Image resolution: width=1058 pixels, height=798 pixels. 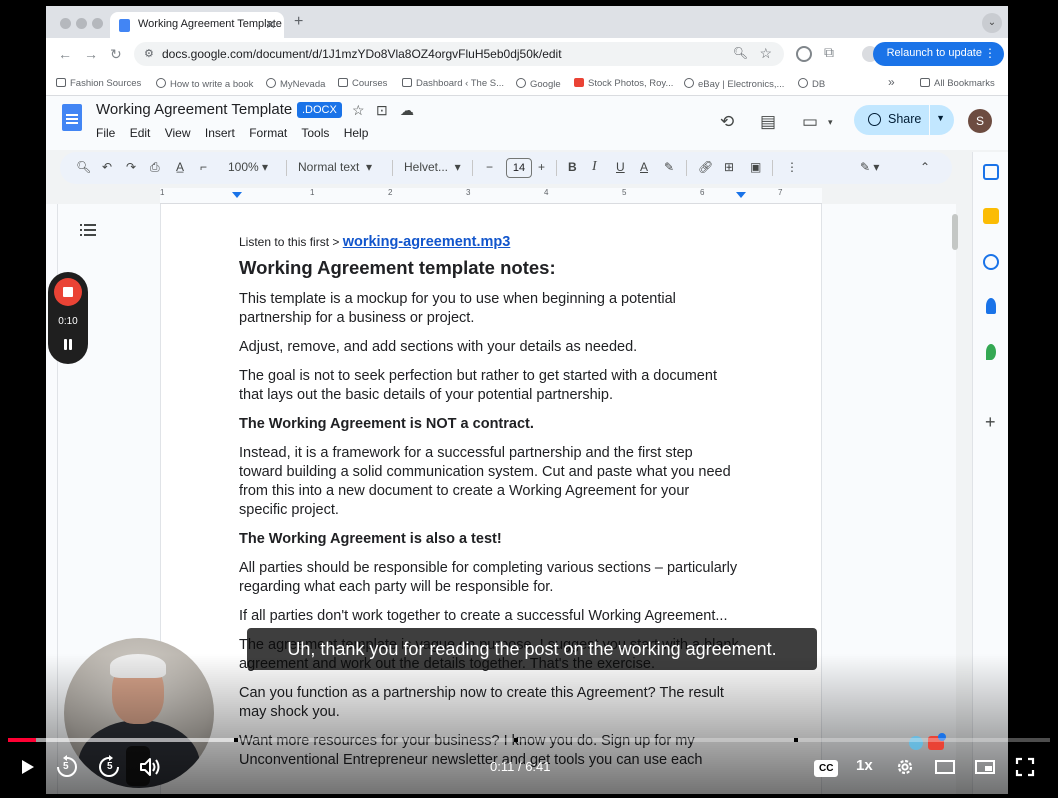 I want to click on font-size-input: 14, so click(x=519, y=168).